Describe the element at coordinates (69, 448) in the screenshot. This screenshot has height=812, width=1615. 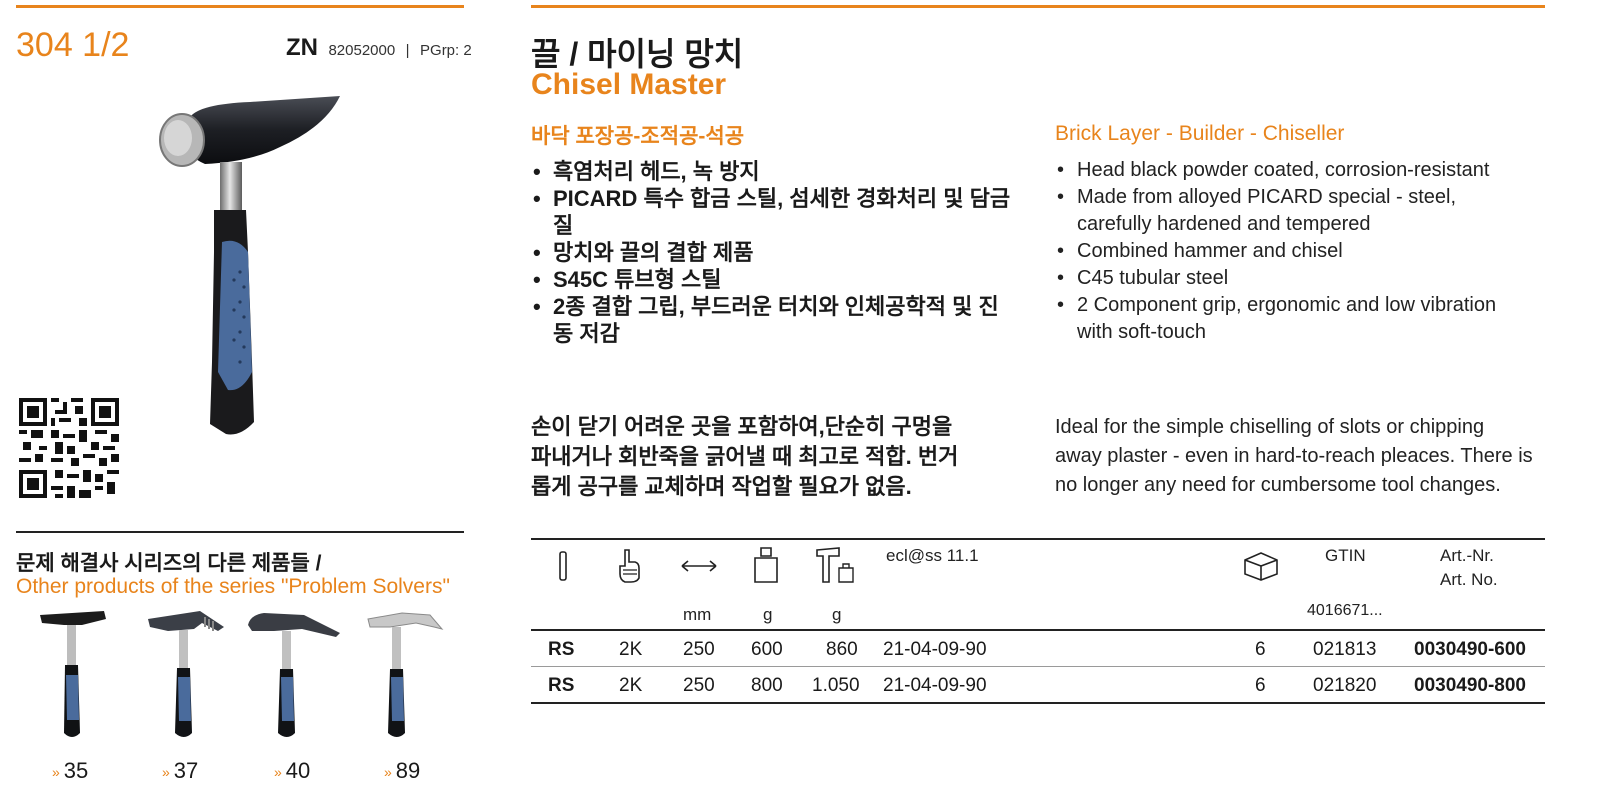
I see `qr-code-icon` at that location.